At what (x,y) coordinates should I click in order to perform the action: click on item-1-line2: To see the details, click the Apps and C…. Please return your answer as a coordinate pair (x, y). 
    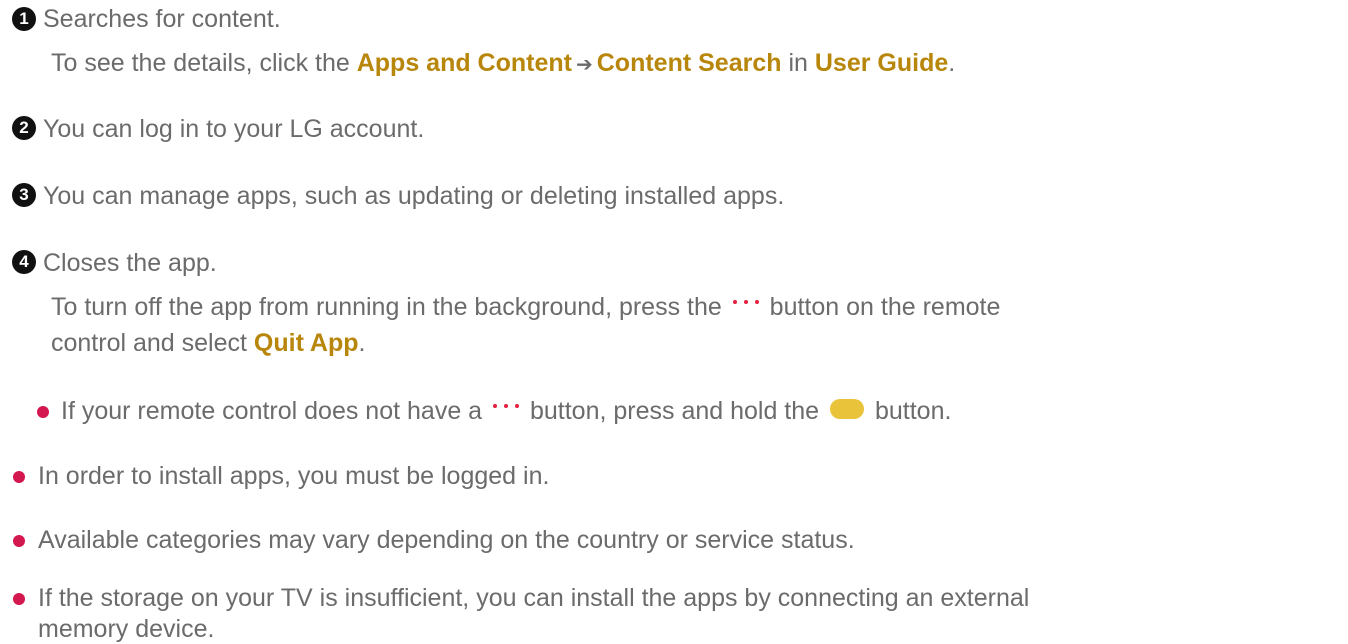
    Looking at the image, I should click on (503, 64).